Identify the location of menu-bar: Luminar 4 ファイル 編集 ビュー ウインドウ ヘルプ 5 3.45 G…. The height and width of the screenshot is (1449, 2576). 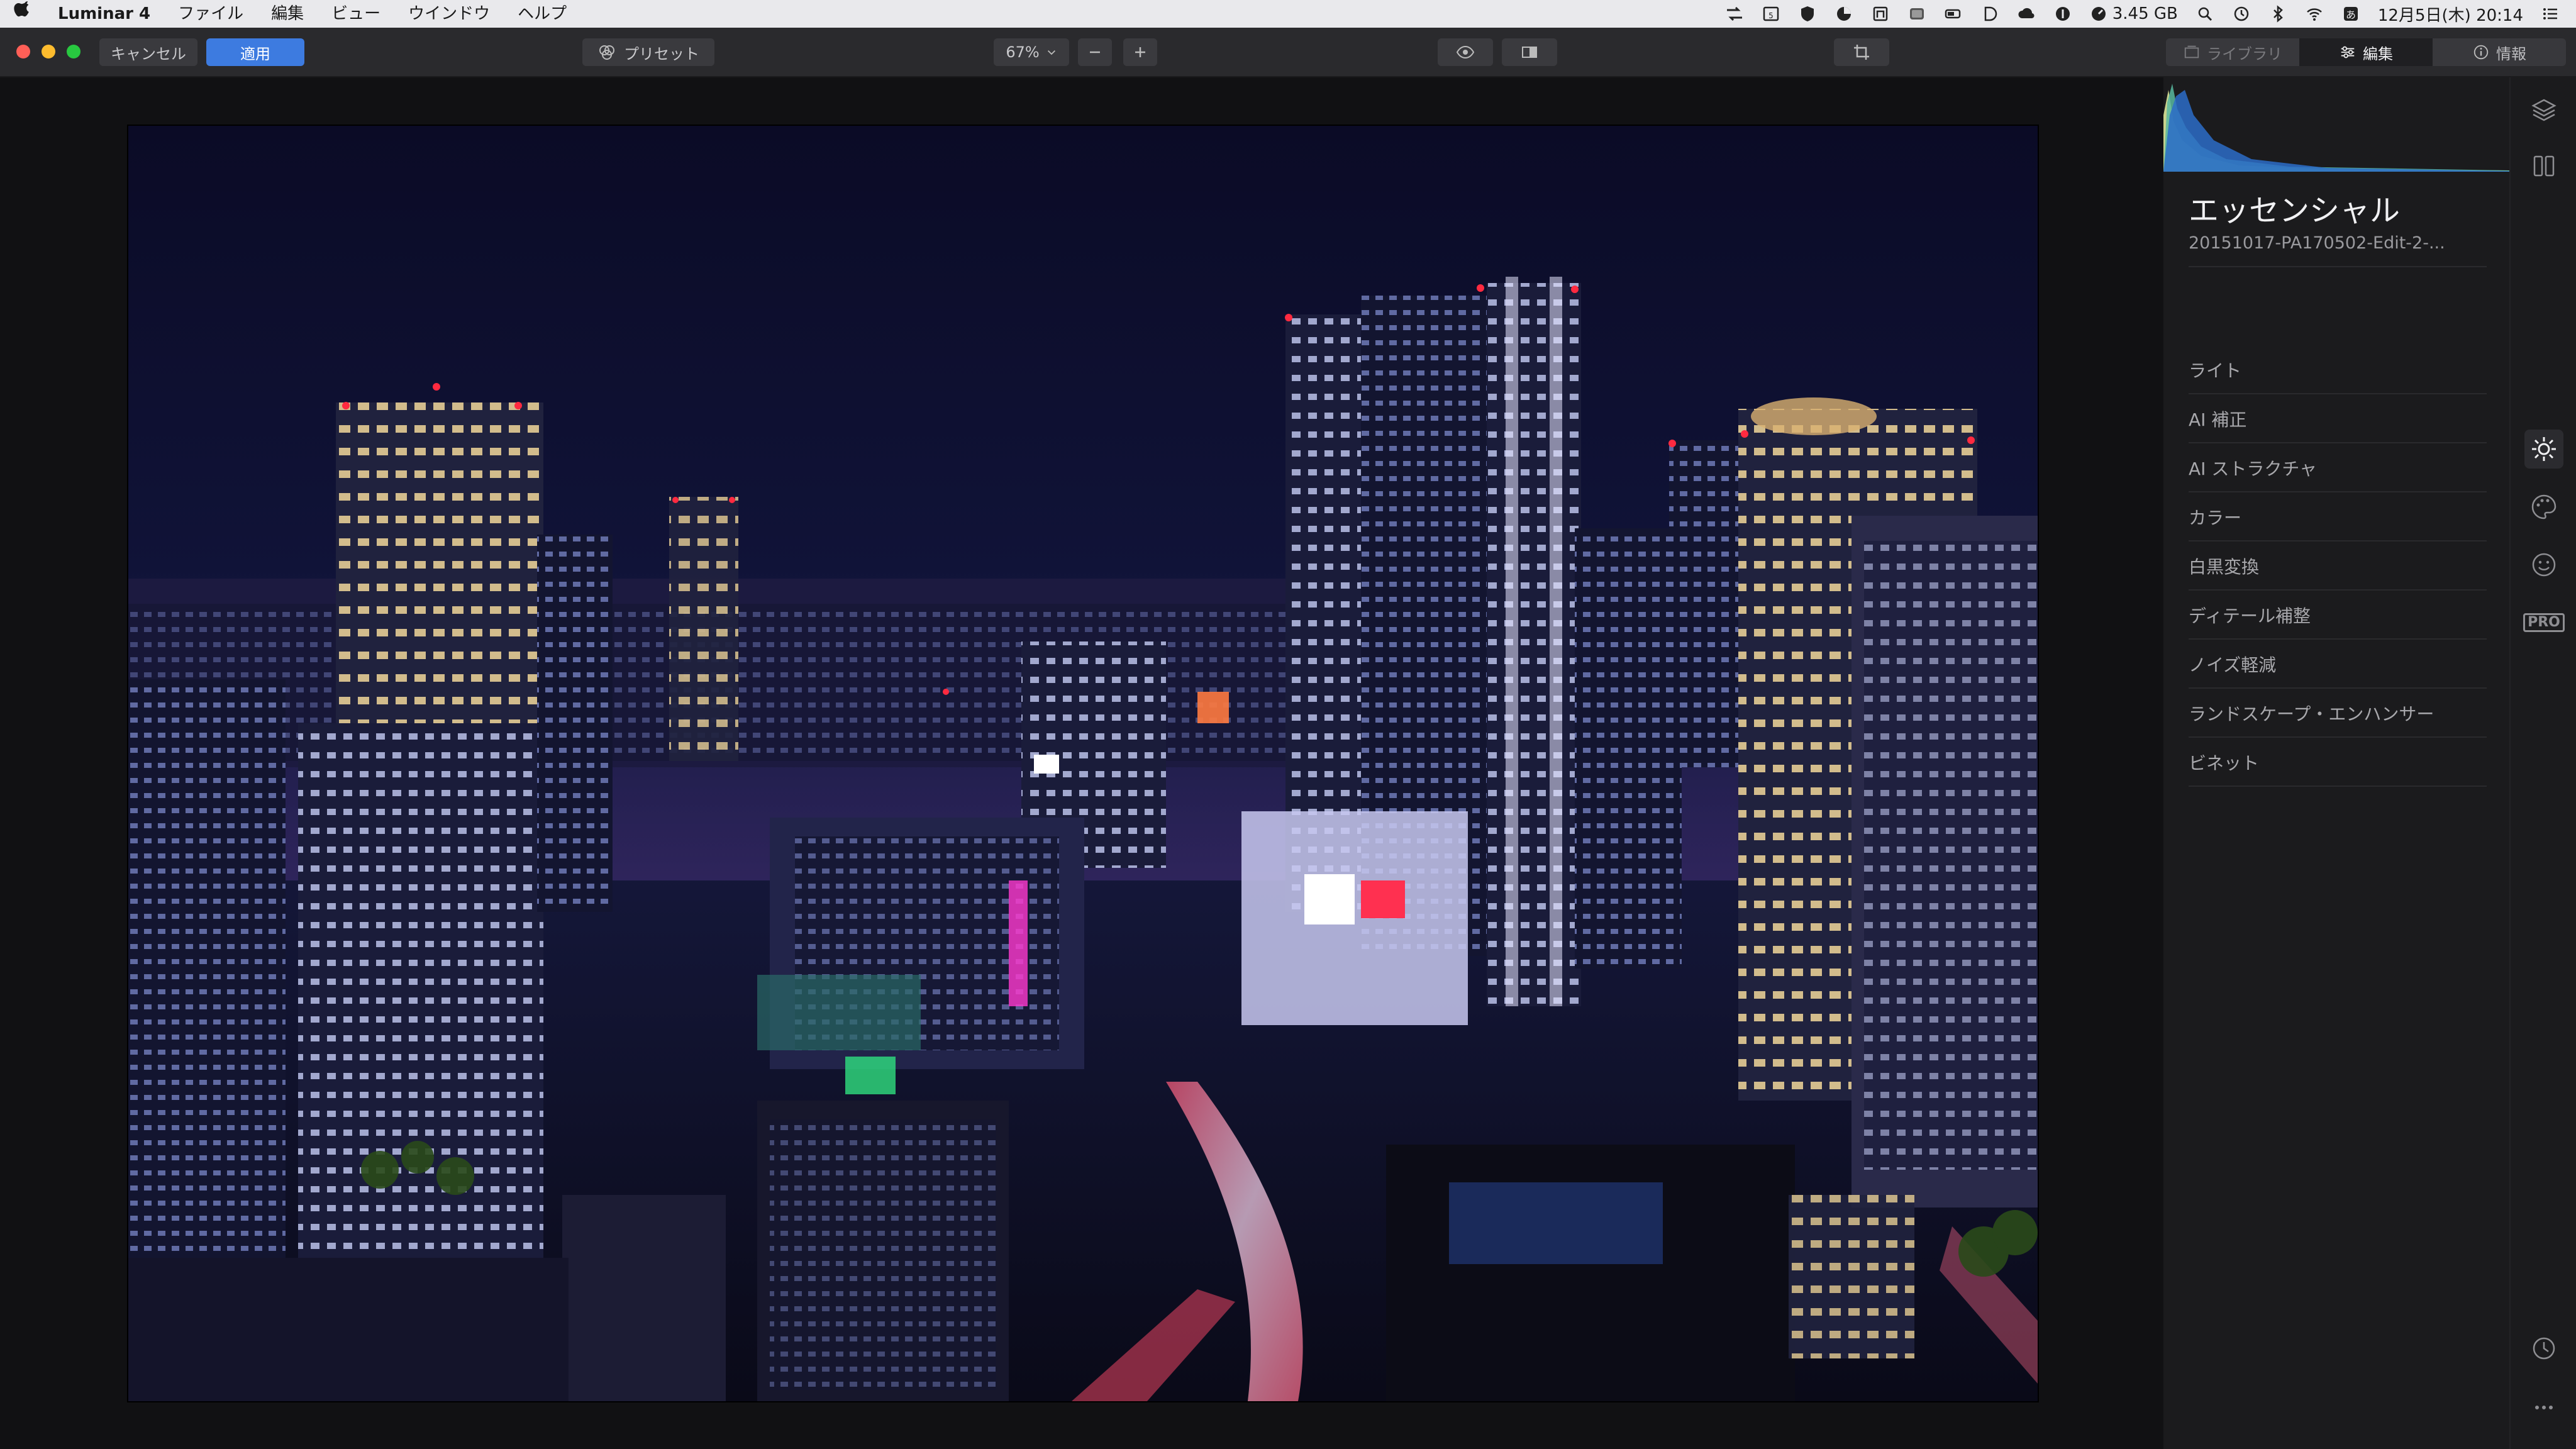
(1288, 14).